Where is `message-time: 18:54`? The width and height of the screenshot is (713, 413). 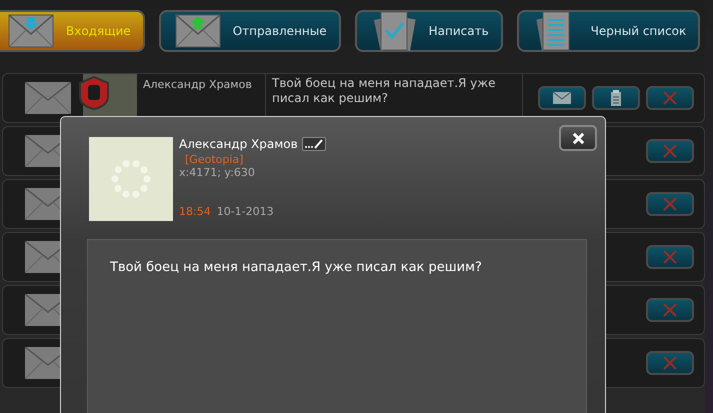 message-time: 18:54 is located at coordinates (195, 211).